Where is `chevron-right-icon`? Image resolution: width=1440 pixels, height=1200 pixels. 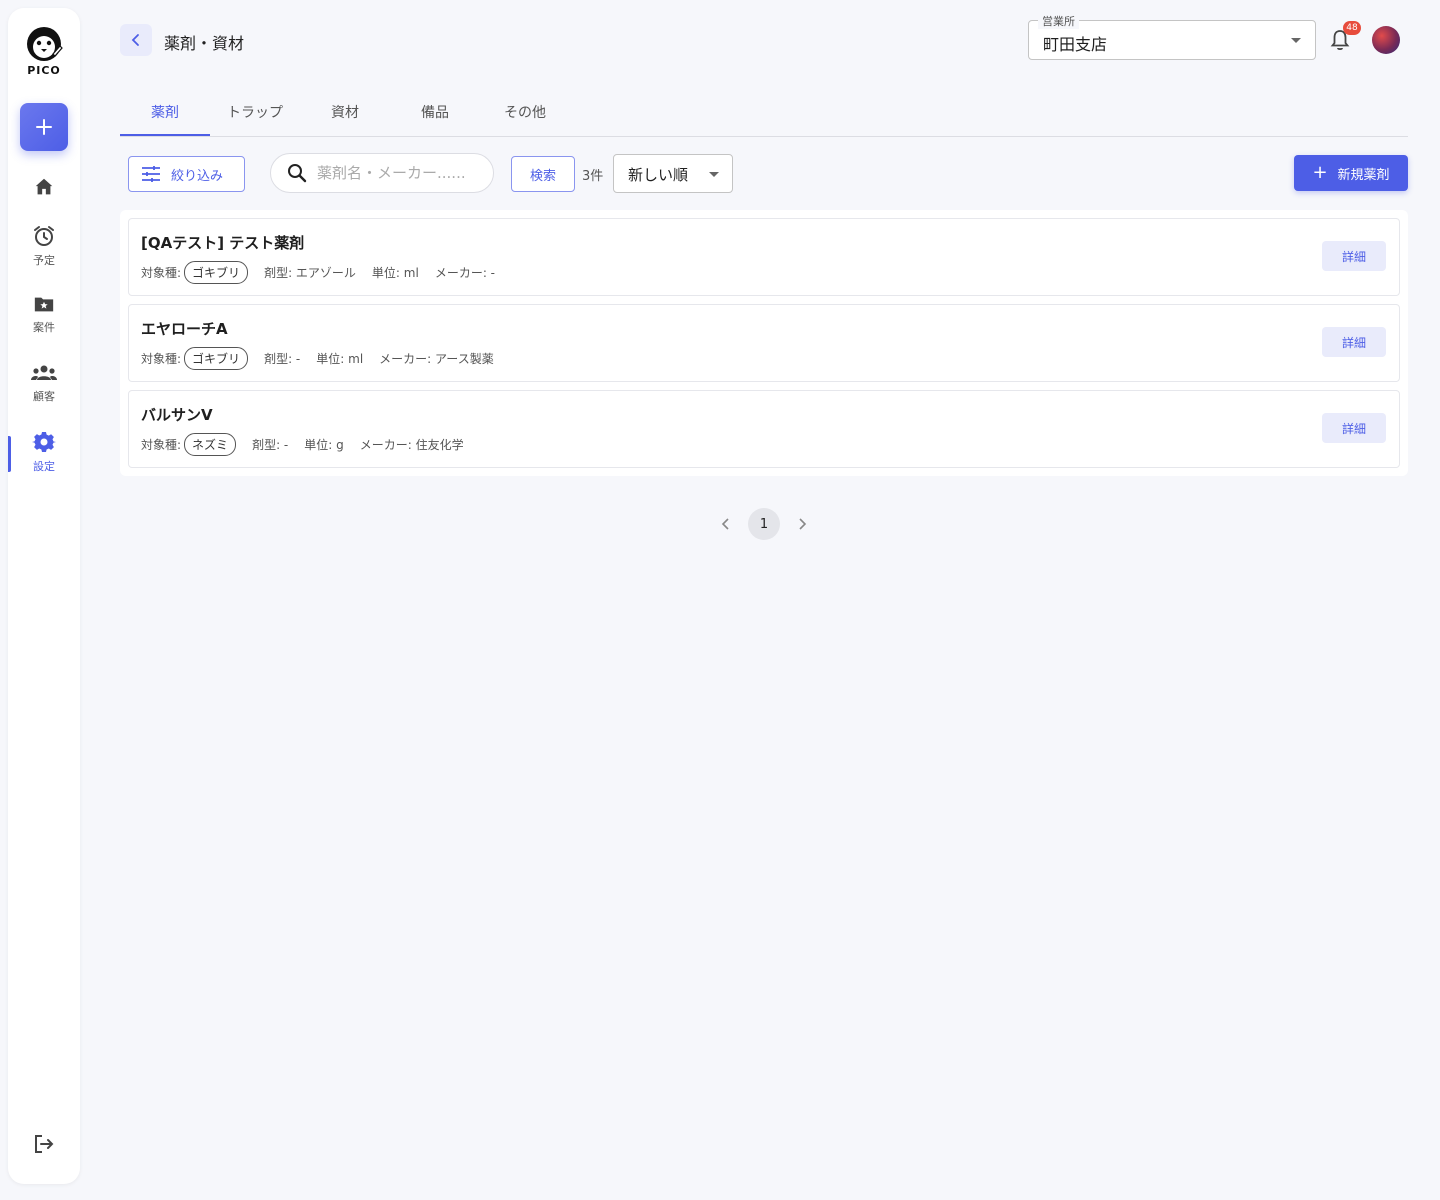
chevron-right-icon is located at coordinates (803, 524).